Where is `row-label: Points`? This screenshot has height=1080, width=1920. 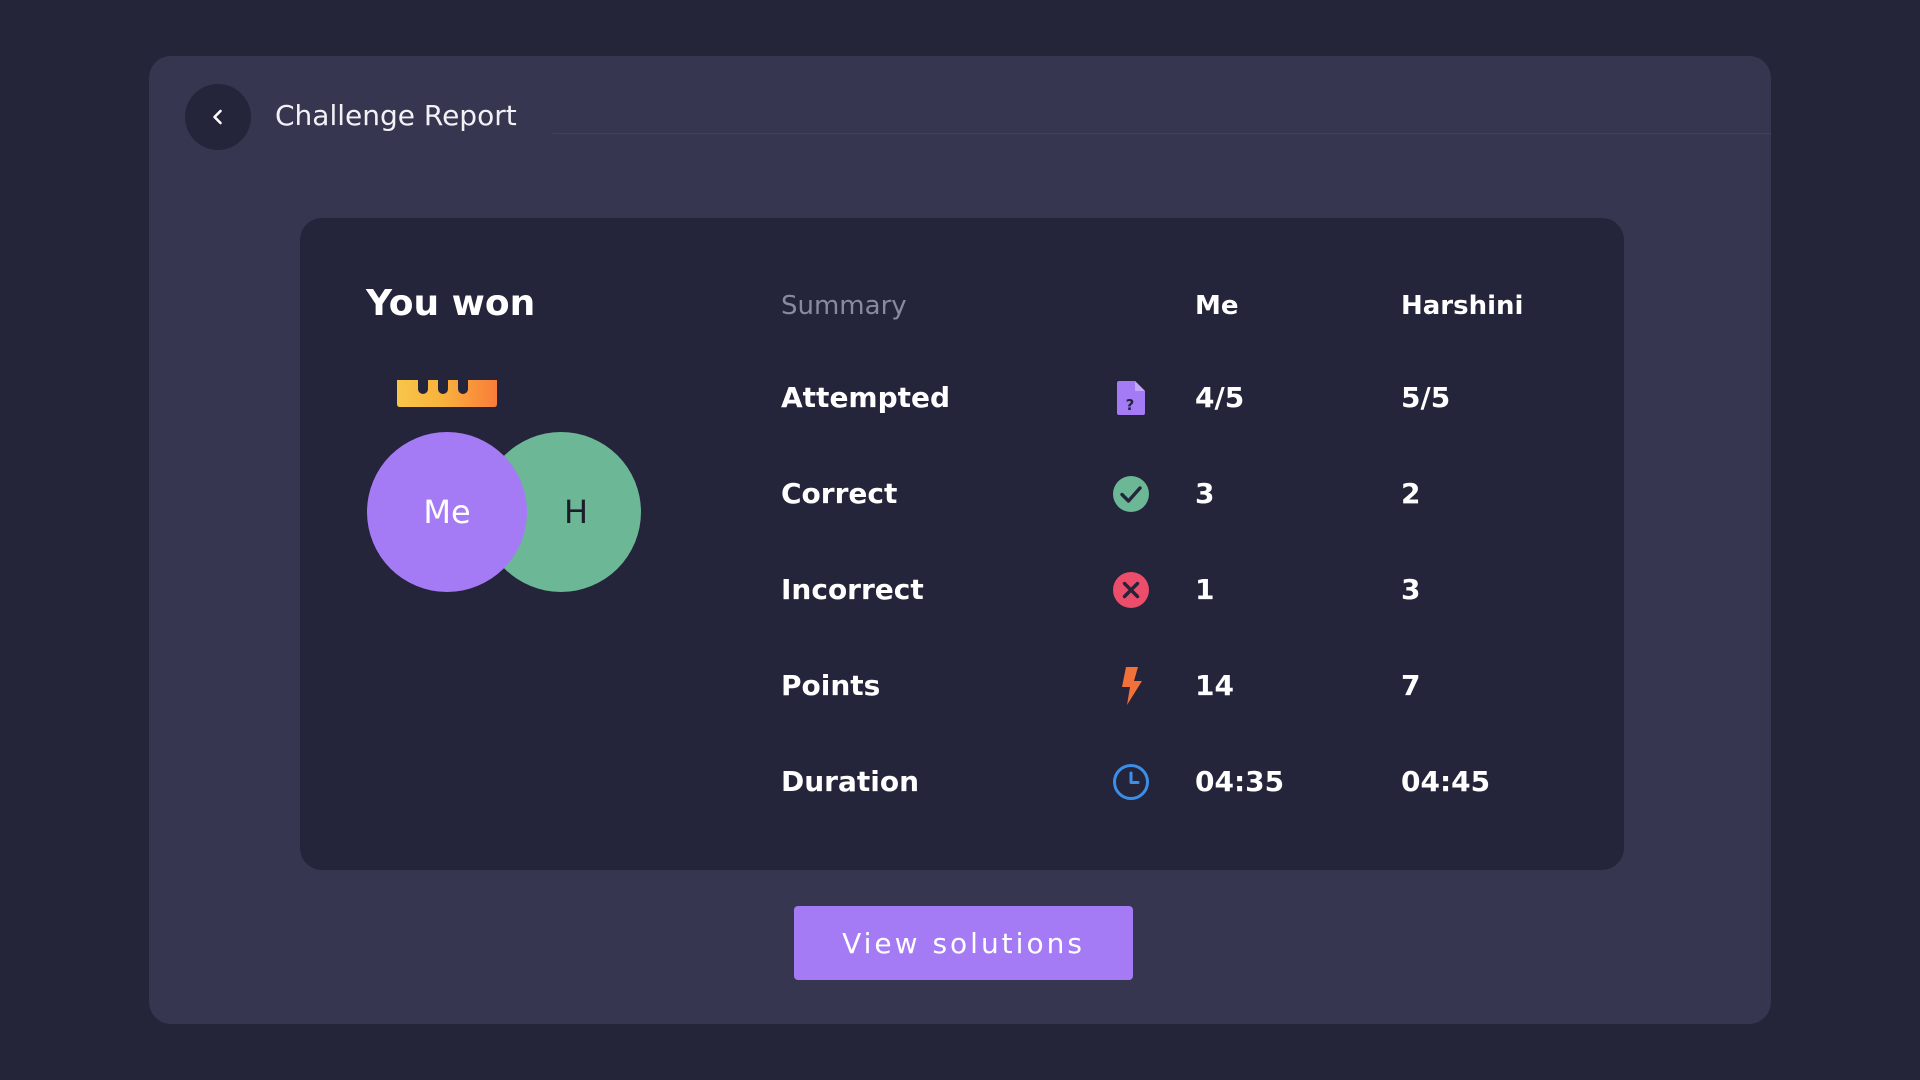 row-label: Points is located at coordinates (831, 685).